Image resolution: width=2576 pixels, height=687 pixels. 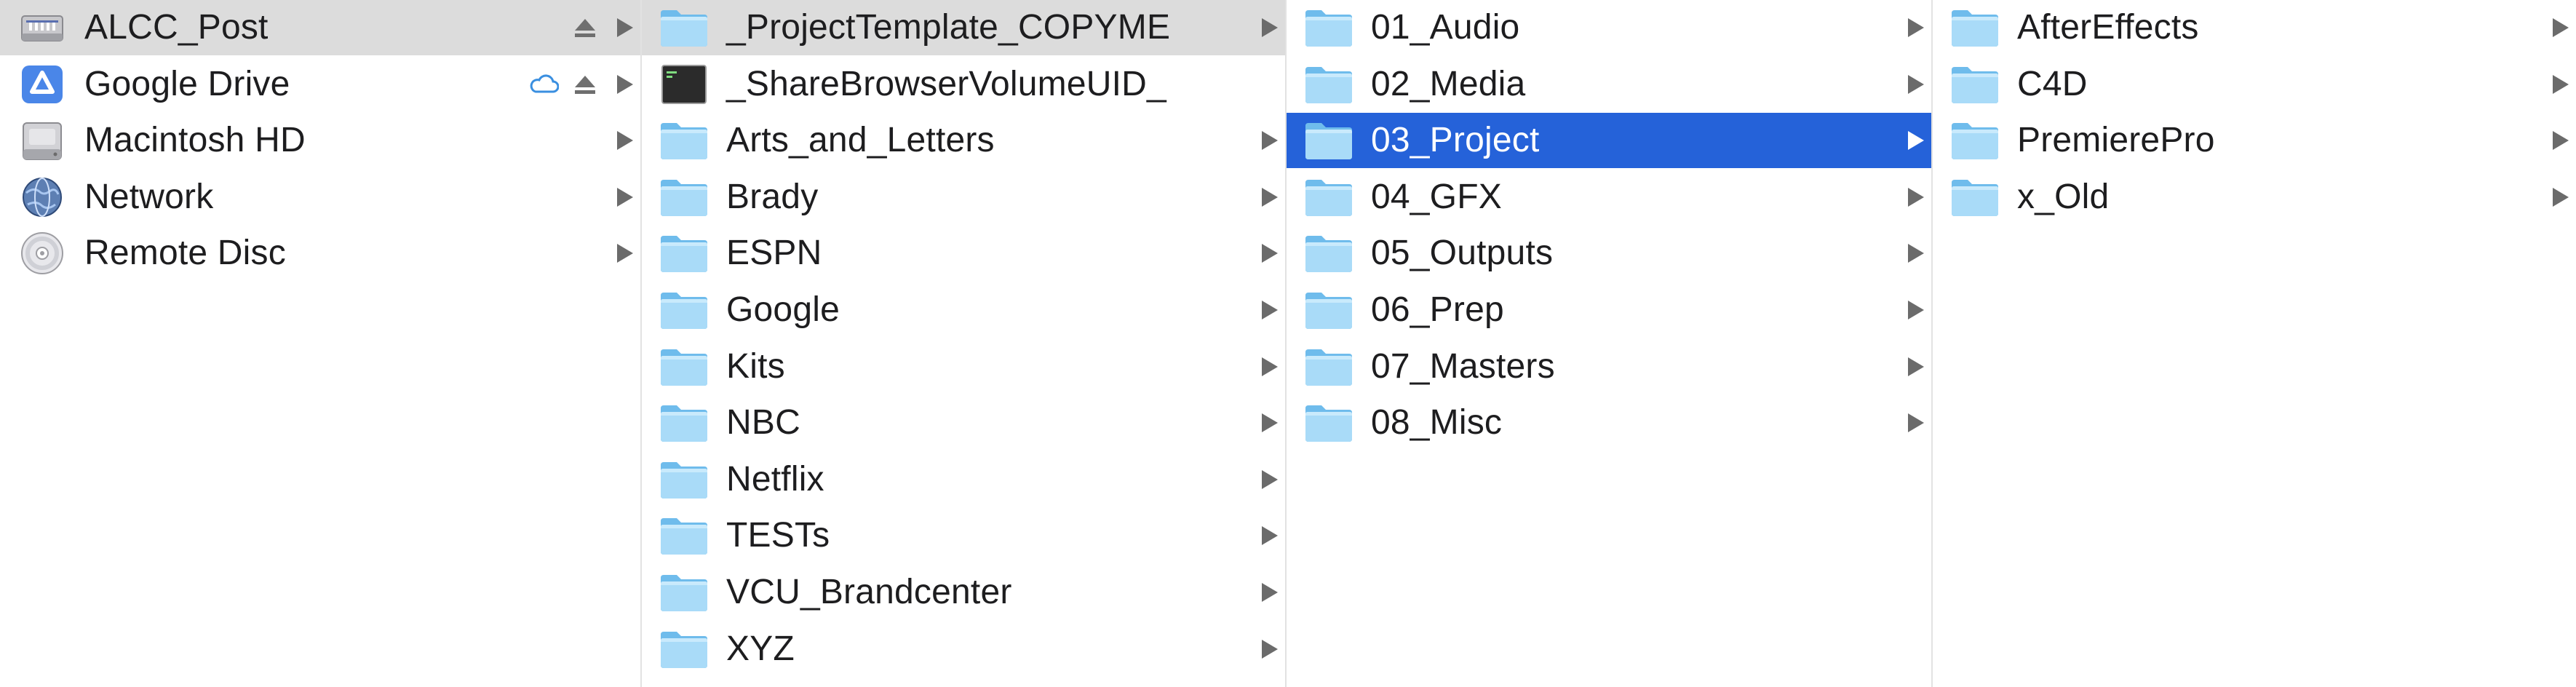 What do you see at coordinates (755, 366) in the screenshot?
I see `item-label: Kits` at bounding box center [755, 366].